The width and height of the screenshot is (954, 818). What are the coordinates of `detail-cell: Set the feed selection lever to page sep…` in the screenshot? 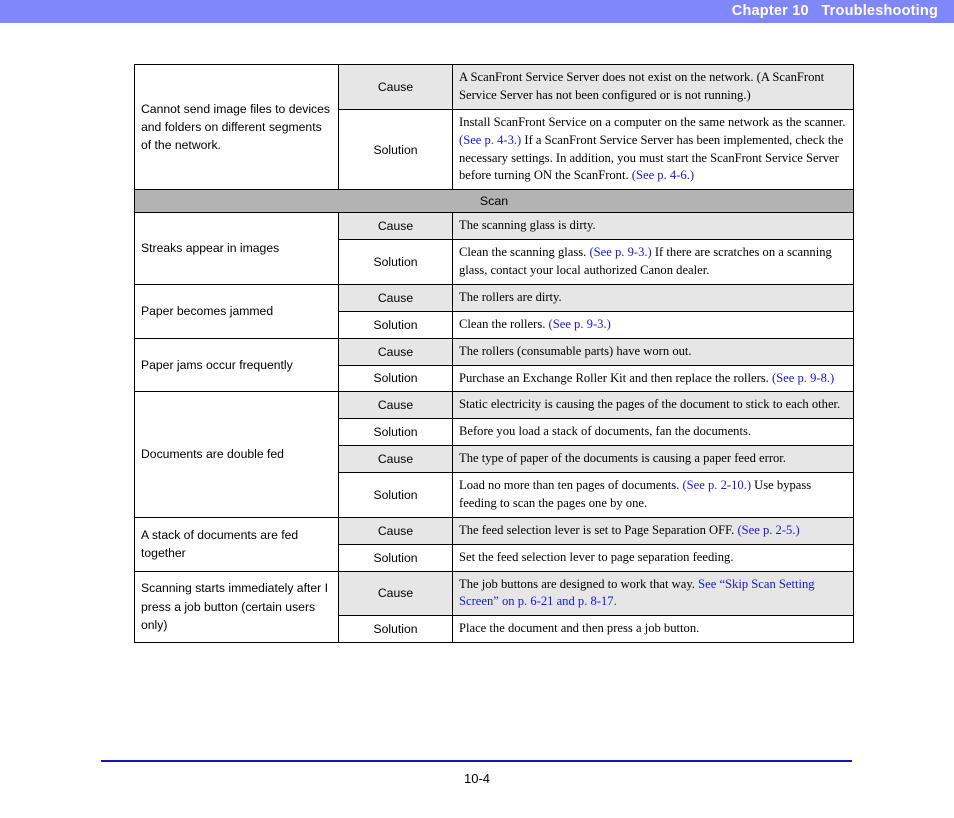 It's located at (653, 557).